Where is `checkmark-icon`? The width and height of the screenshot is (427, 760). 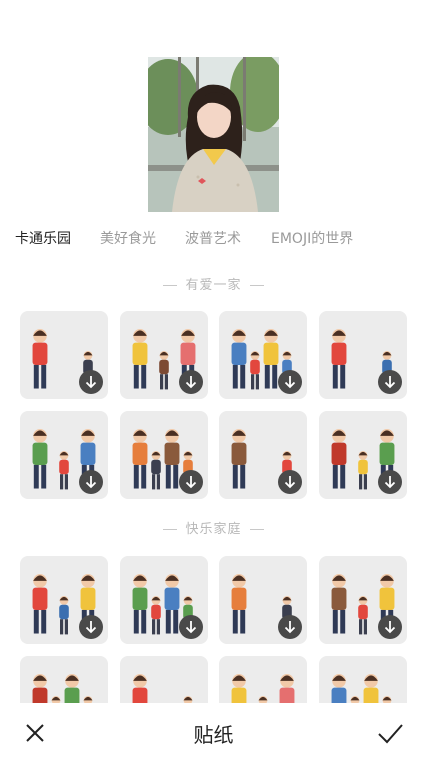
checkmark-icon is located at coordinates (390, 733).